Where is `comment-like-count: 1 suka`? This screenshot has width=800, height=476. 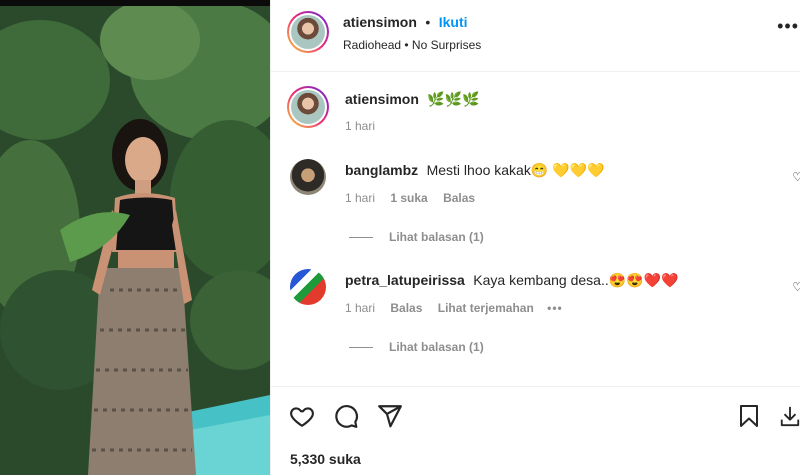
comment-like-count: 1 suka is located at coordinates (408, 198).